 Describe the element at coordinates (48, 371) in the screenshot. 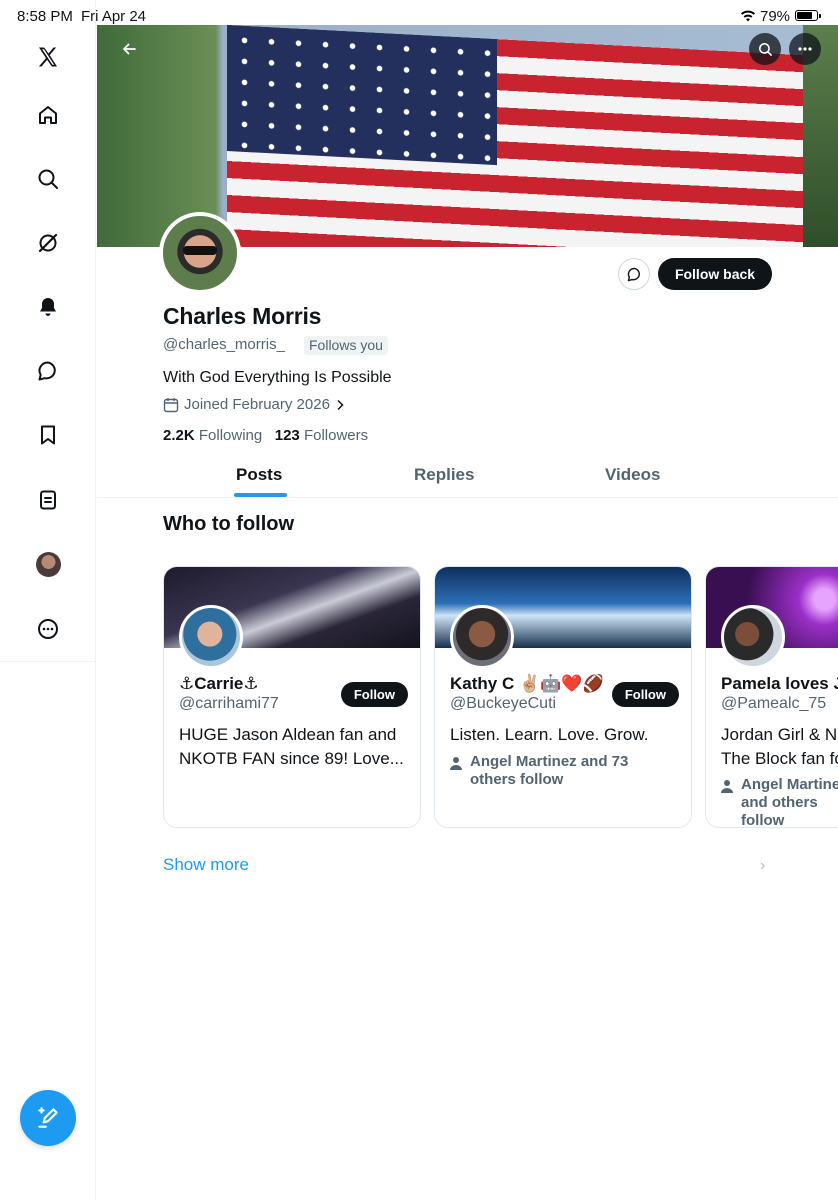

I see `messages-icon` at that location.